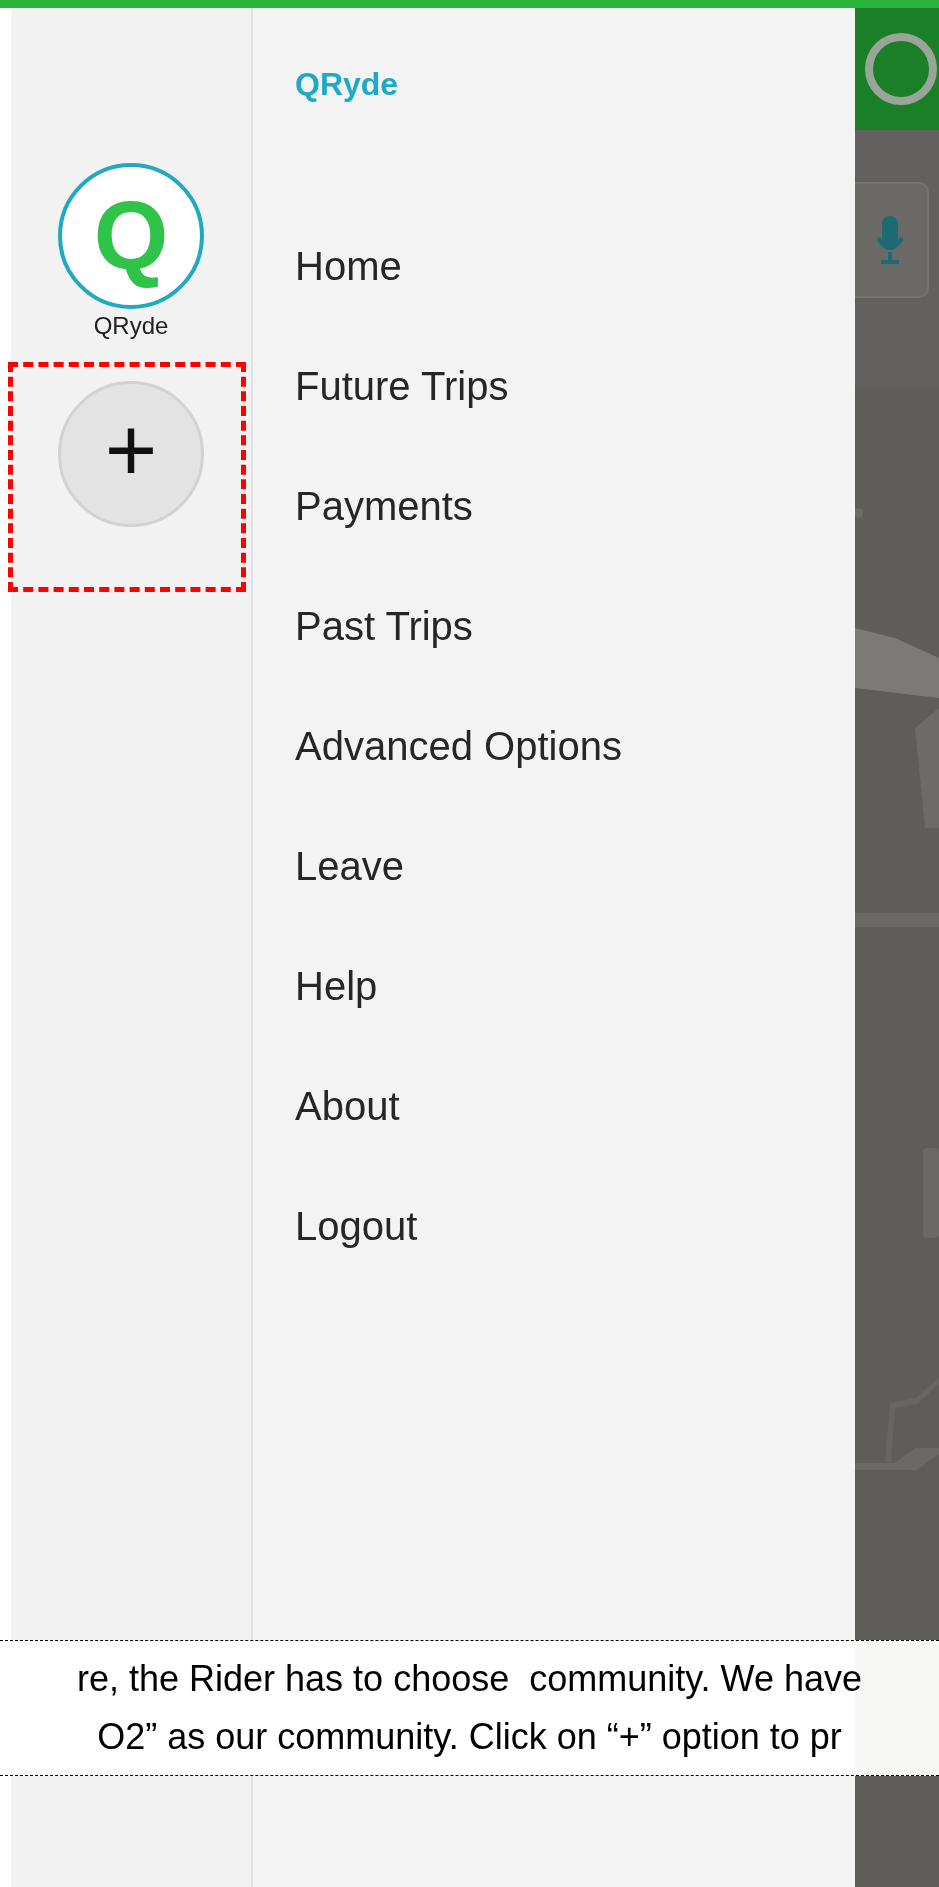  I want to click on menu-item: About, so click(347, 1146).